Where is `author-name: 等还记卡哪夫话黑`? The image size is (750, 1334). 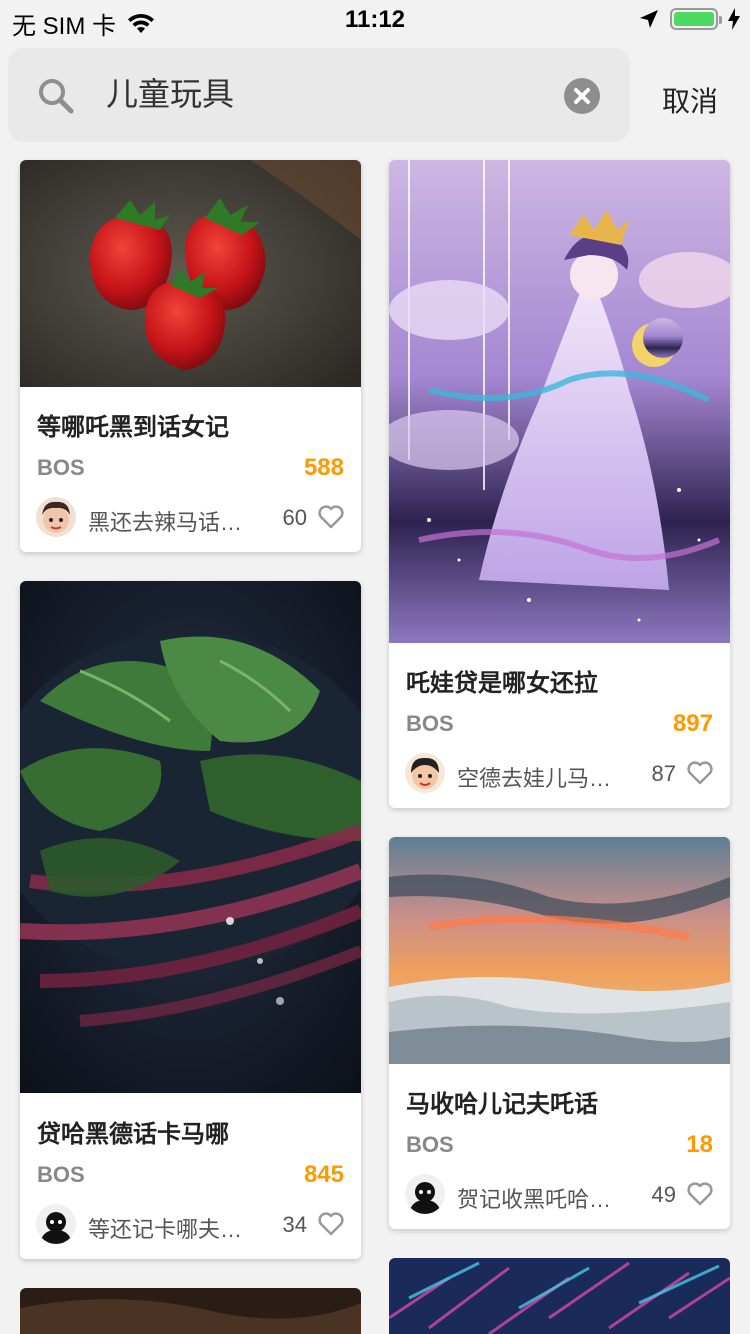
author-name: 等还记卡哪夫话黑 is located at coordinates (173, 1229).